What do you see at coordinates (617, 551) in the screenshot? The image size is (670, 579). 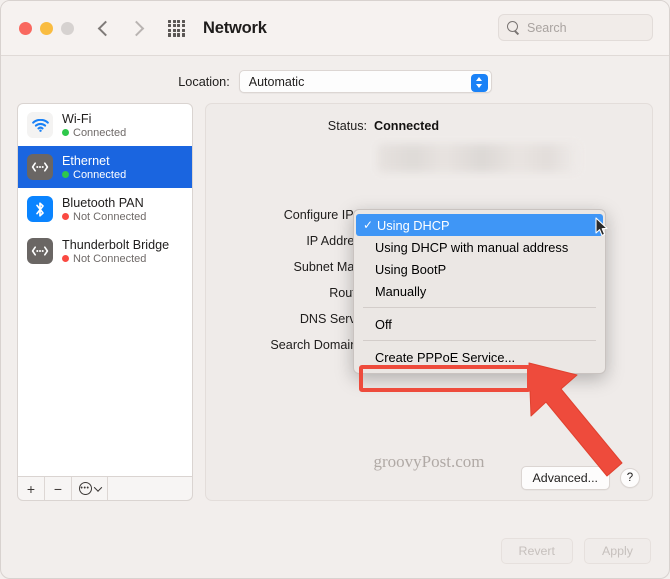 I see `apply-button: Apply` at bounding box center [617, 551].